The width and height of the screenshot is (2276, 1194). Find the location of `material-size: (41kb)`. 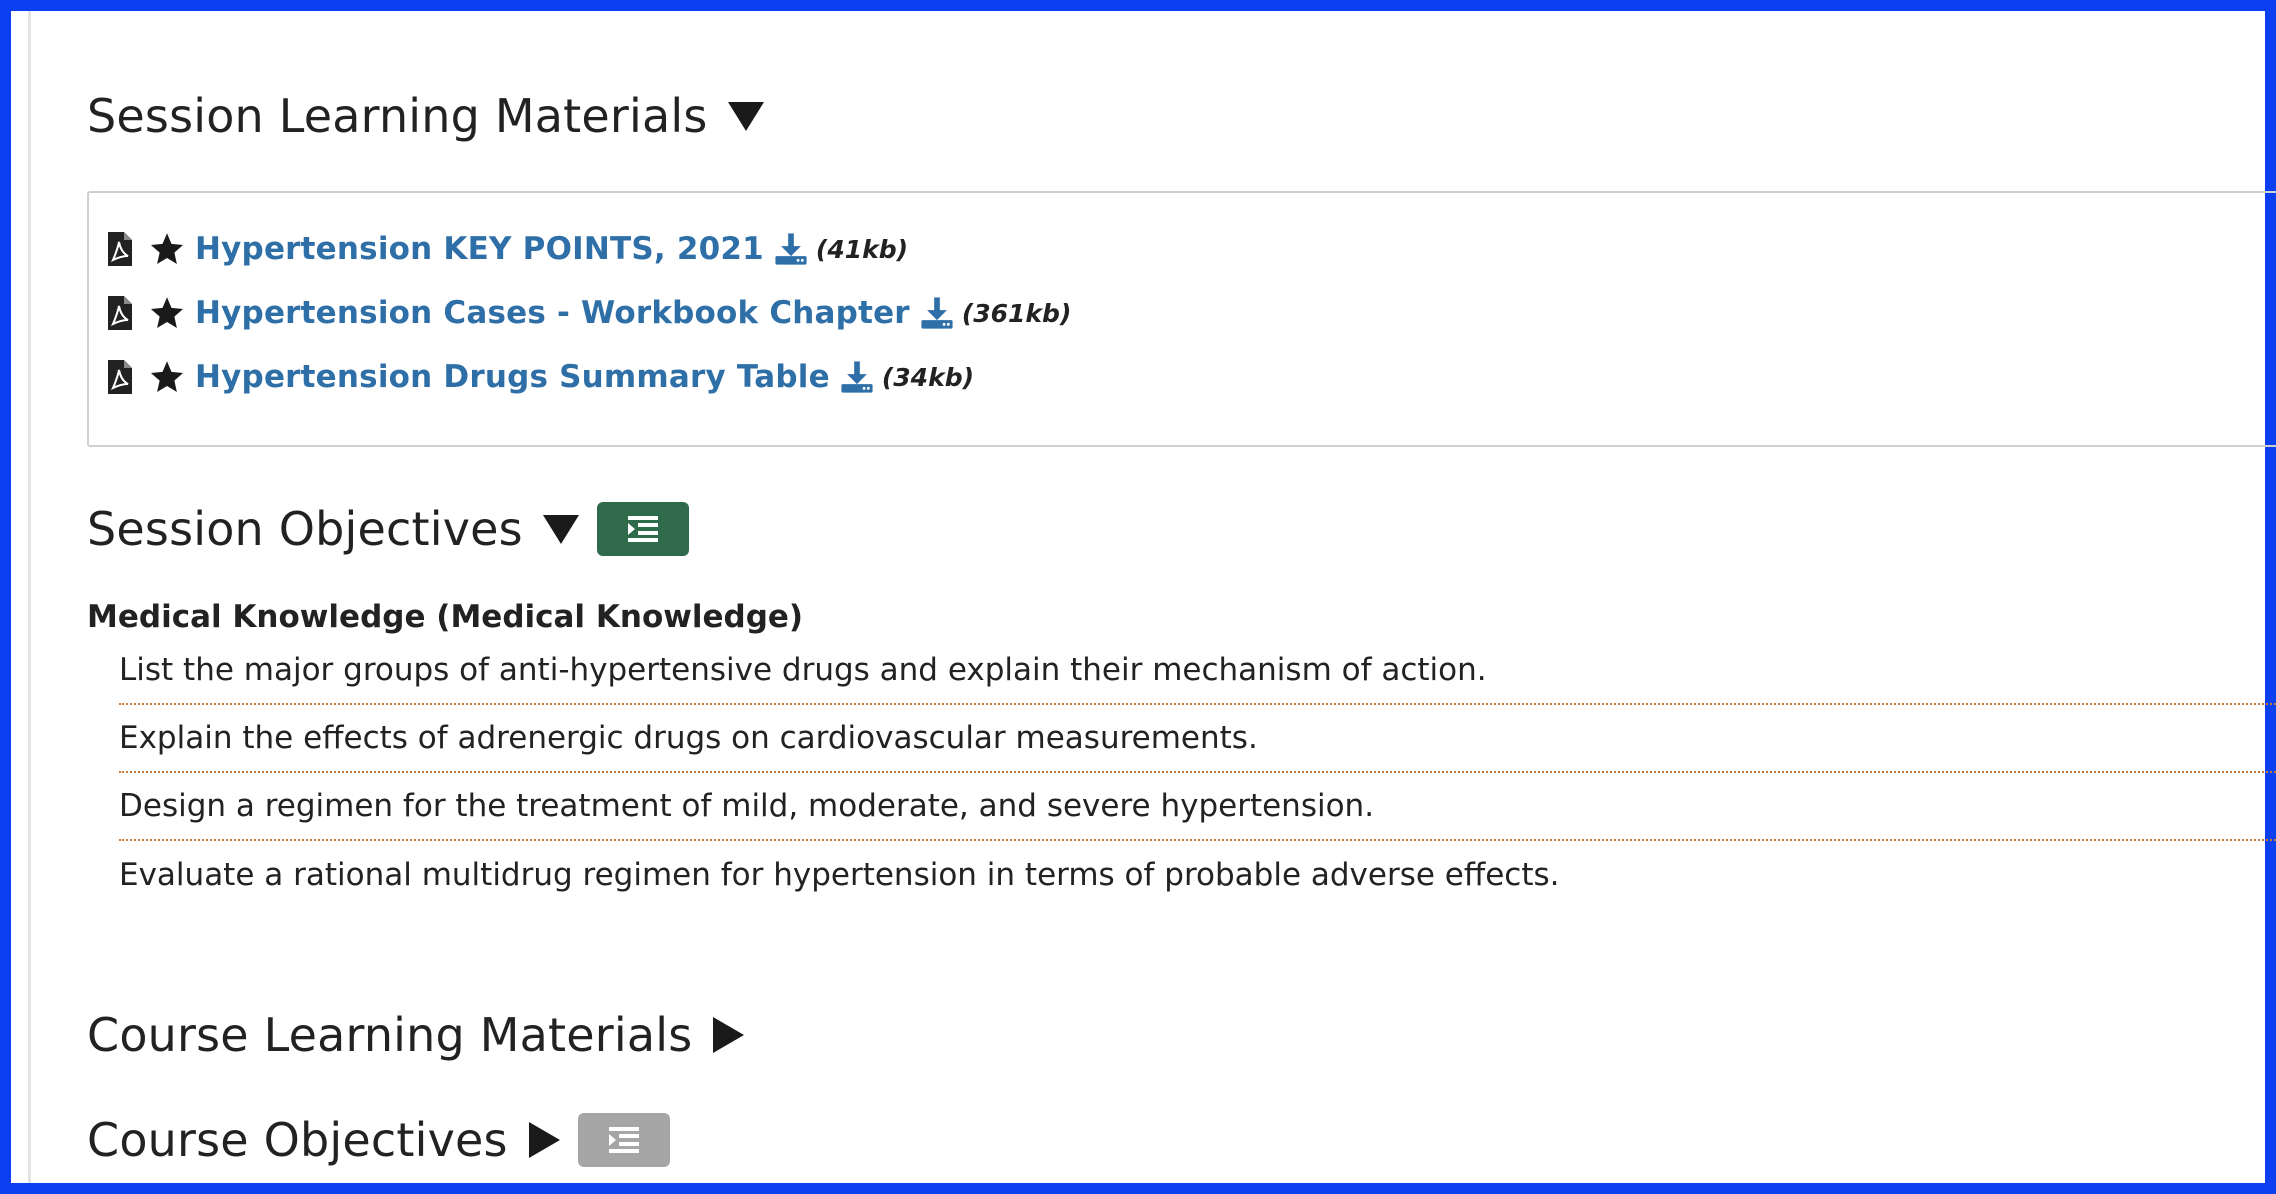

material-size: (41kb) is located at coordinates (862, 249).